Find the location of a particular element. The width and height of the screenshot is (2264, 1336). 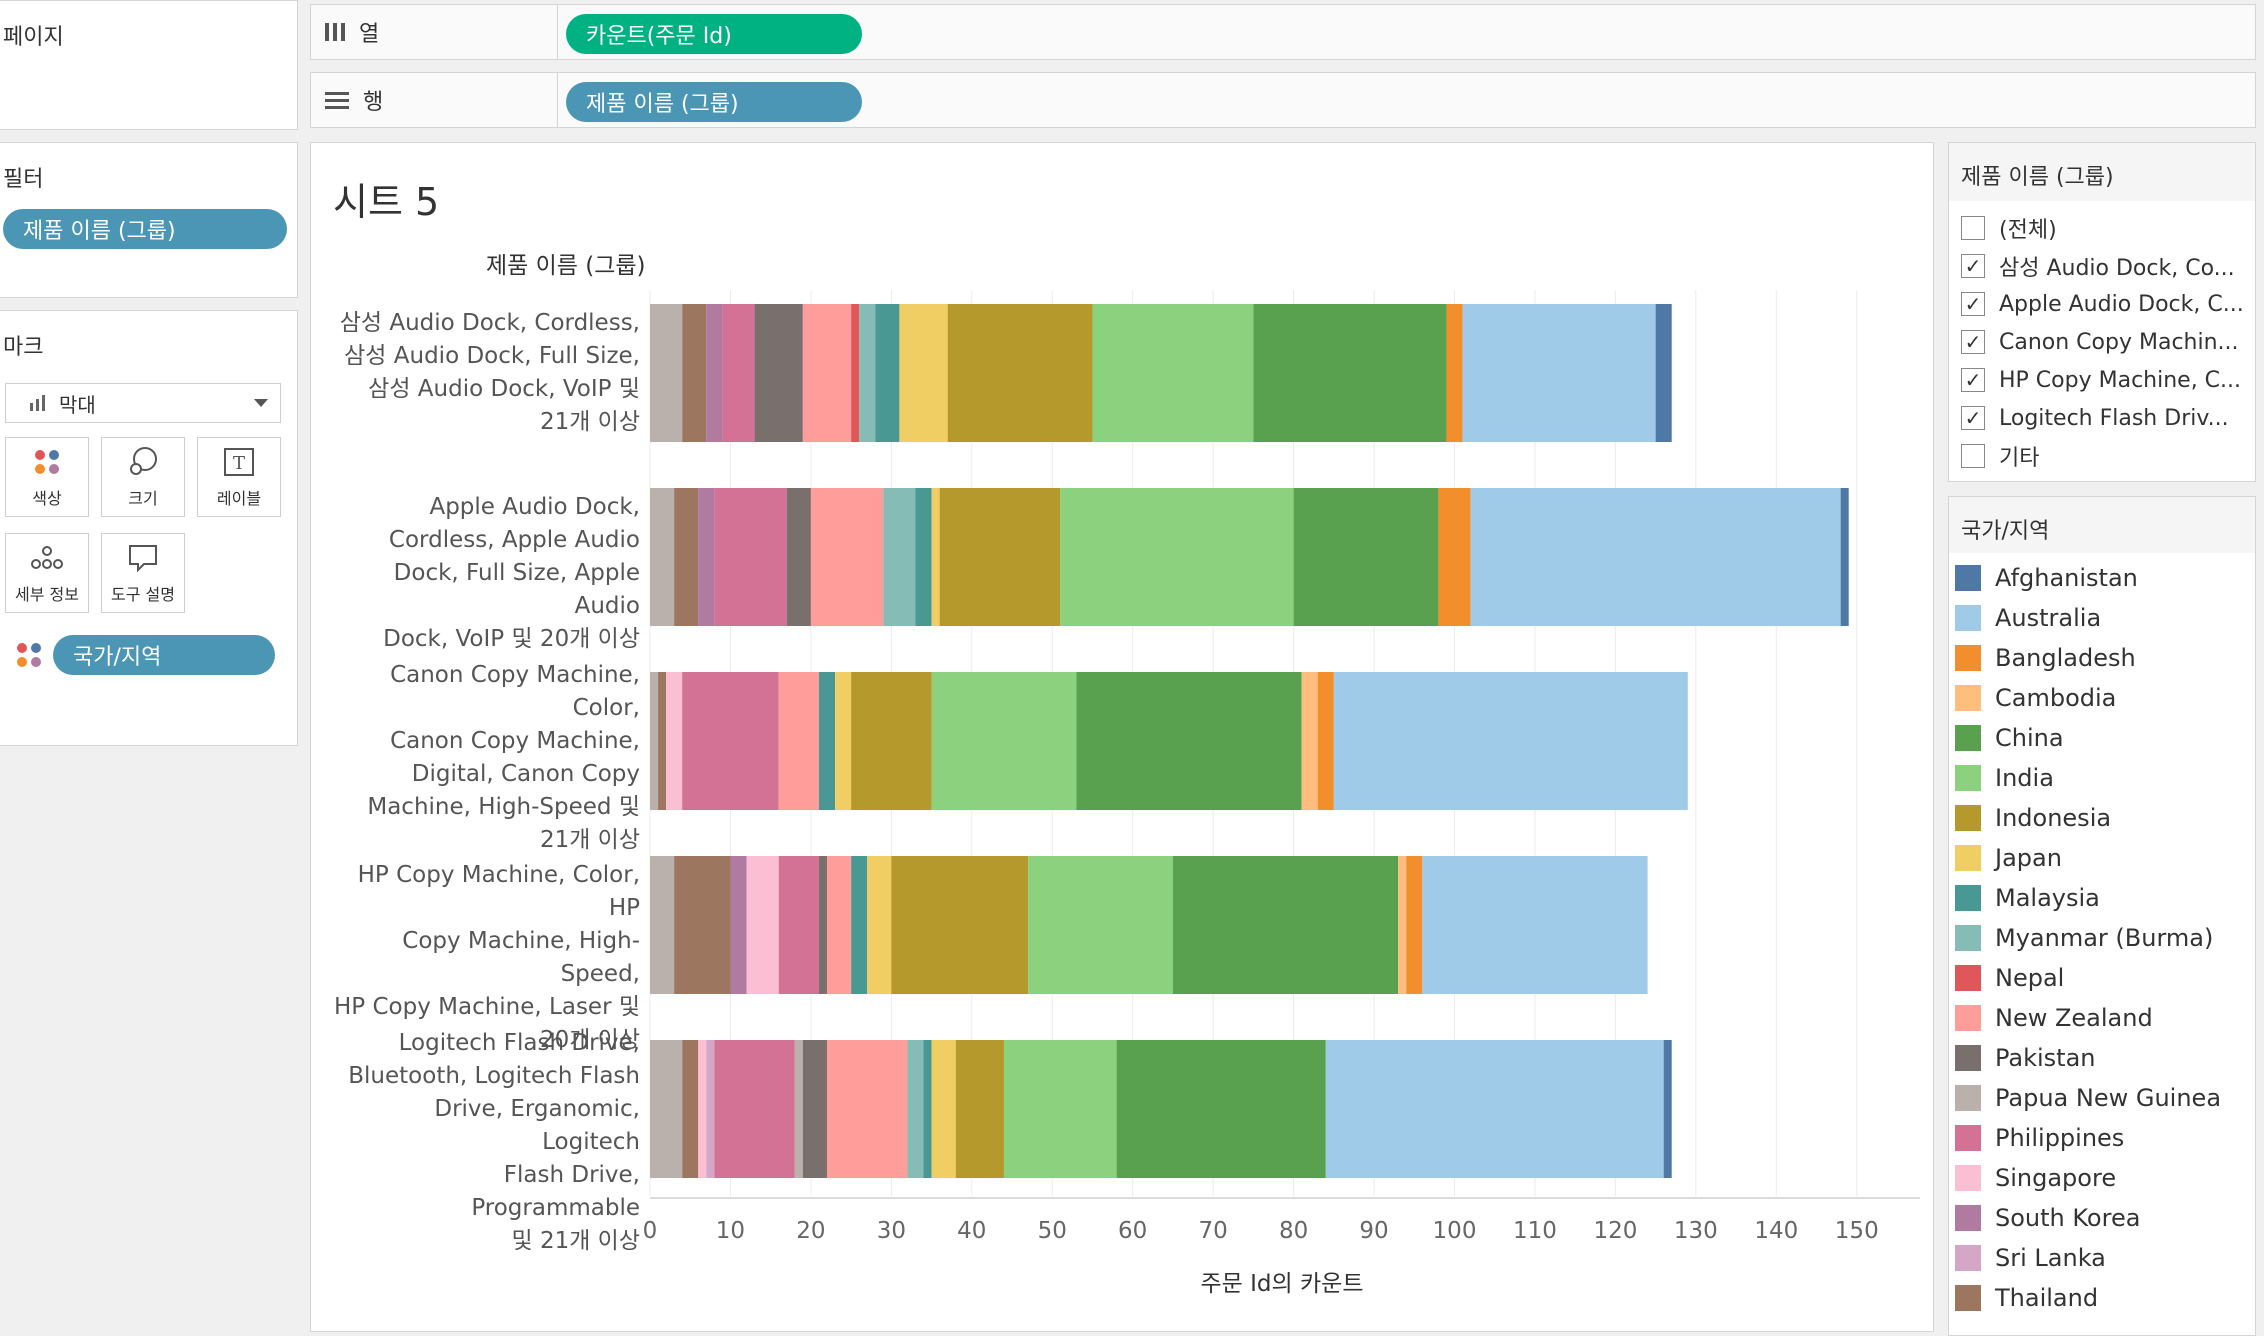

bar-chart-icon is located at coordinates (37, 403).